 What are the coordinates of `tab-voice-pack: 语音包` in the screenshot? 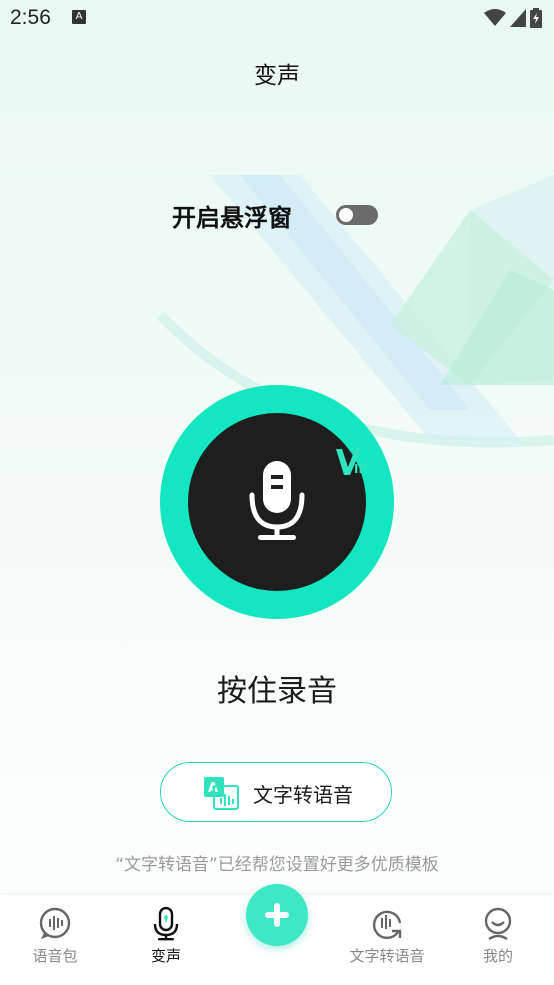 It's located at (55, 936).